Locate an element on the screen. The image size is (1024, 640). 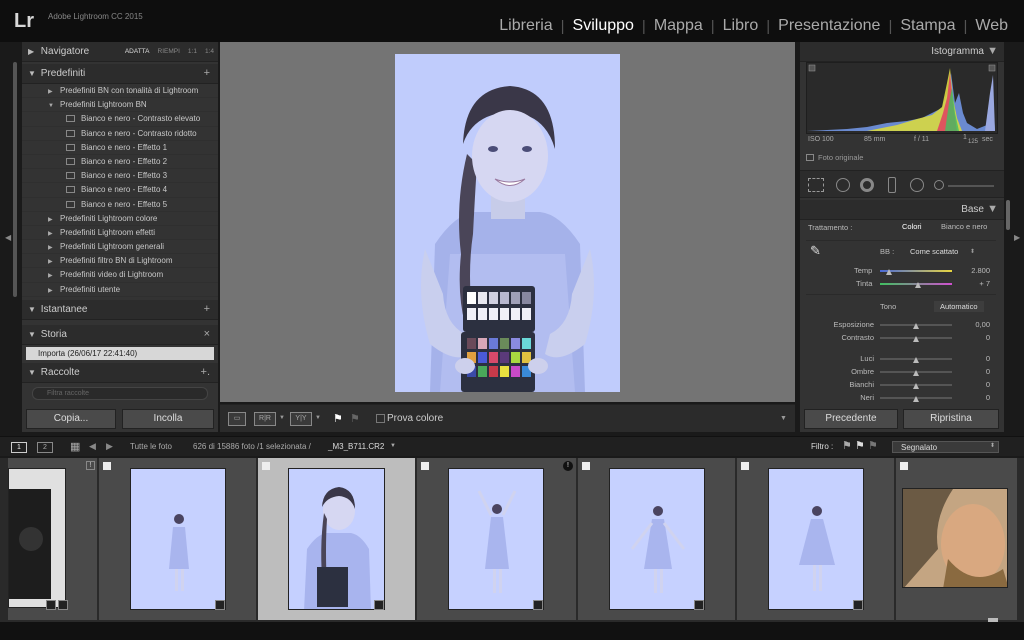
red-eye-icon is located at coordinates (867, 185).